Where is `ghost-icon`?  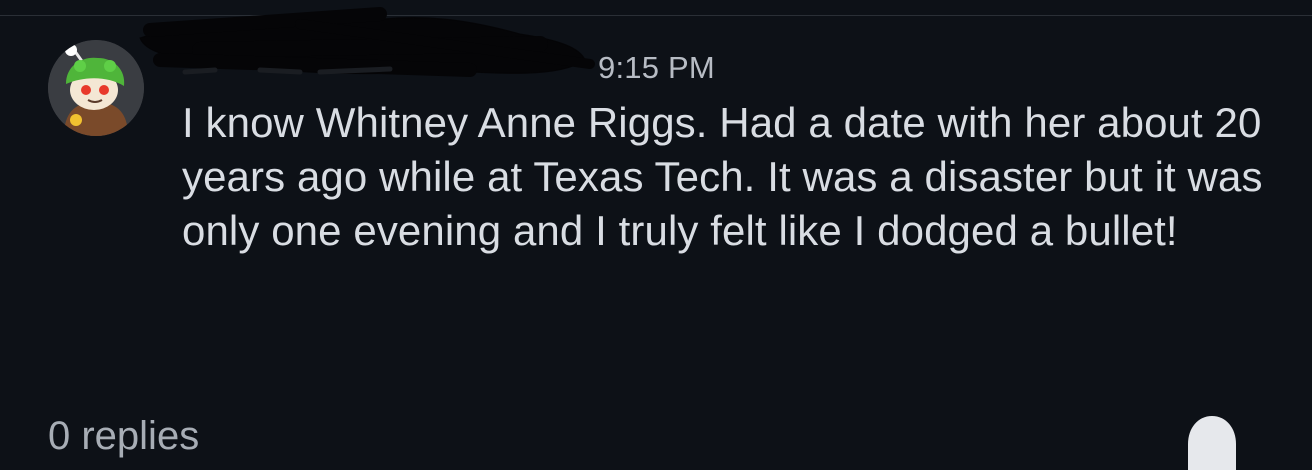 ghost-icon is located at coordinates (1212, 440).